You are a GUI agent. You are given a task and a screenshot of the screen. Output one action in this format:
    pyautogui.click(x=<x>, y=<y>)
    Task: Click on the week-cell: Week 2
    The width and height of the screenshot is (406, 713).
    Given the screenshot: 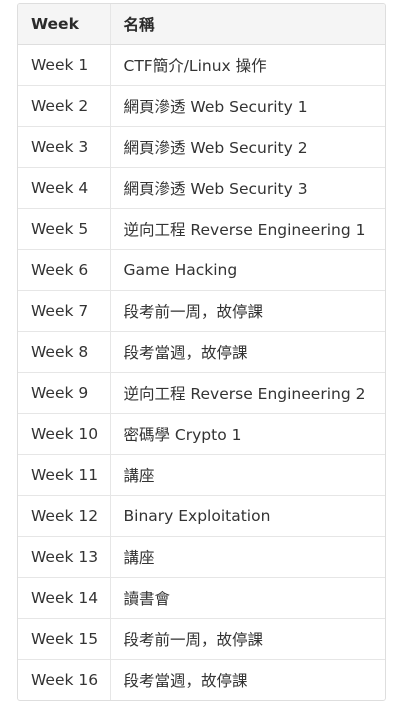 What is the action you would take?
    pyautogui.click(x=64, y=106)
    